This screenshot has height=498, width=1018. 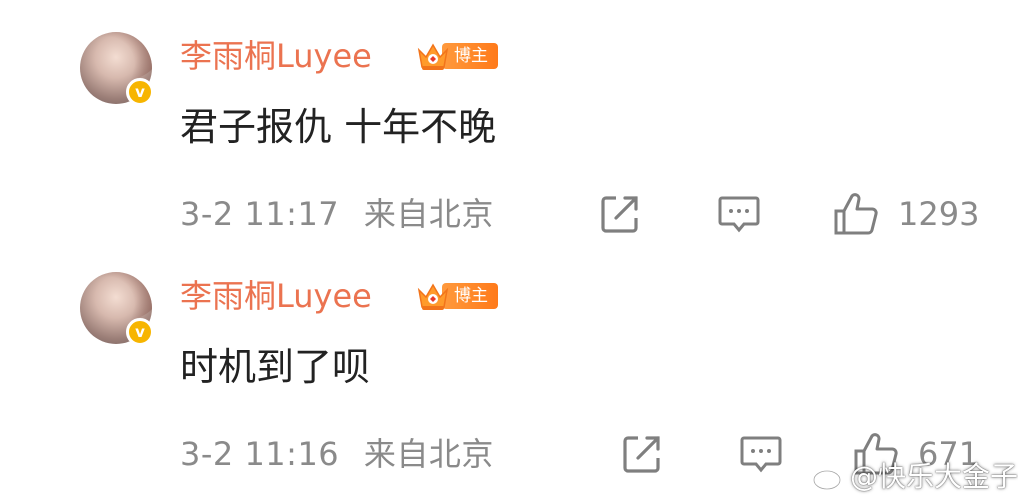 I want to click on comment-time: 3-2 11:17, so click(x=260, y=214).